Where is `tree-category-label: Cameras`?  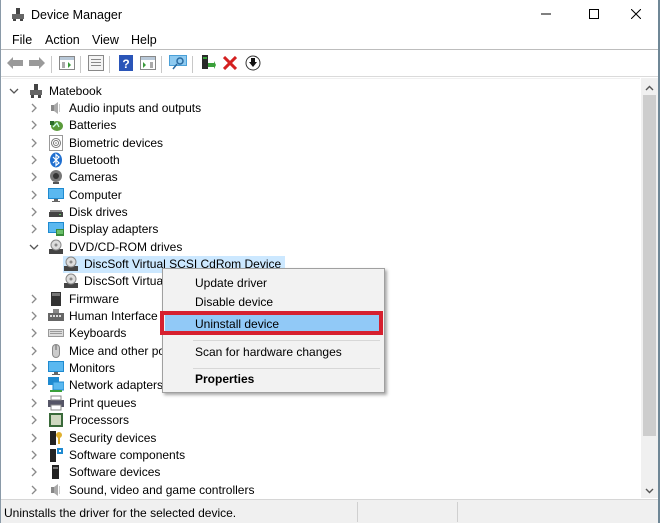
tree-category-label: Cameras is located at coordinates (93, 177).